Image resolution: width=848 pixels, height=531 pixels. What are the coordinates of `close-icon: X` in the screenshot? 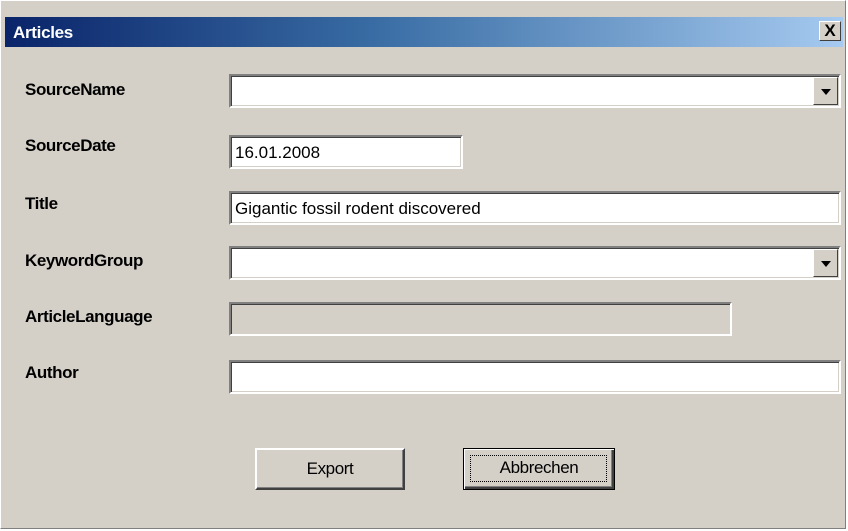 It's located at (830, 30).